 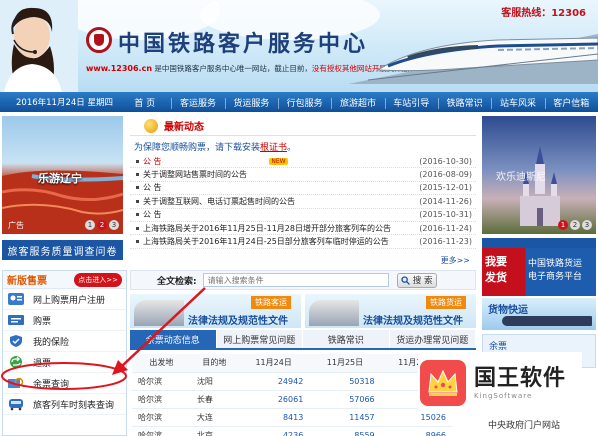 What do you see at coordinates (42, 363) in the screenshot?
I see `menu-item-label: 退票` at bounding box center [42, 363].